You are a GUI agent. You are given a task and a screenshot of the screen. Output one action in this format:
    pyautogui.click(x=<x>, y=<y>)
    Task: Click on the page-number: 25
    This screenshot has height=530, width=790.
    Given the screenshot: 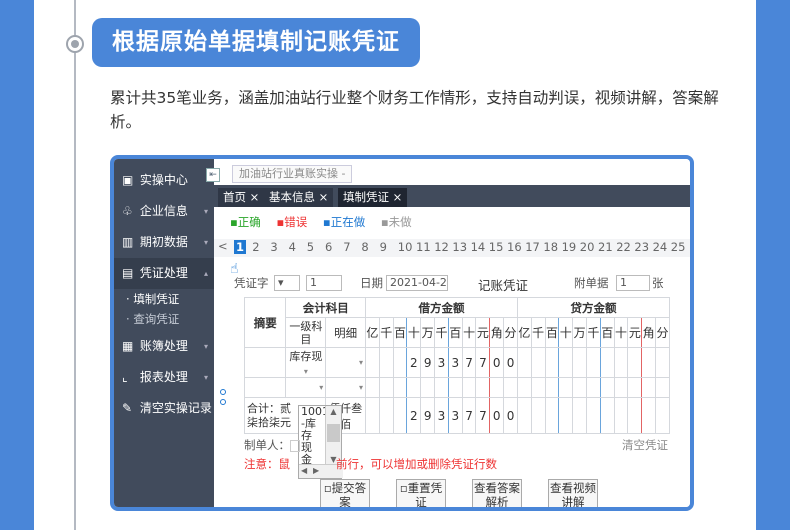 What is the action you would take?
    pyautogui.click(x=678, y=247)
    